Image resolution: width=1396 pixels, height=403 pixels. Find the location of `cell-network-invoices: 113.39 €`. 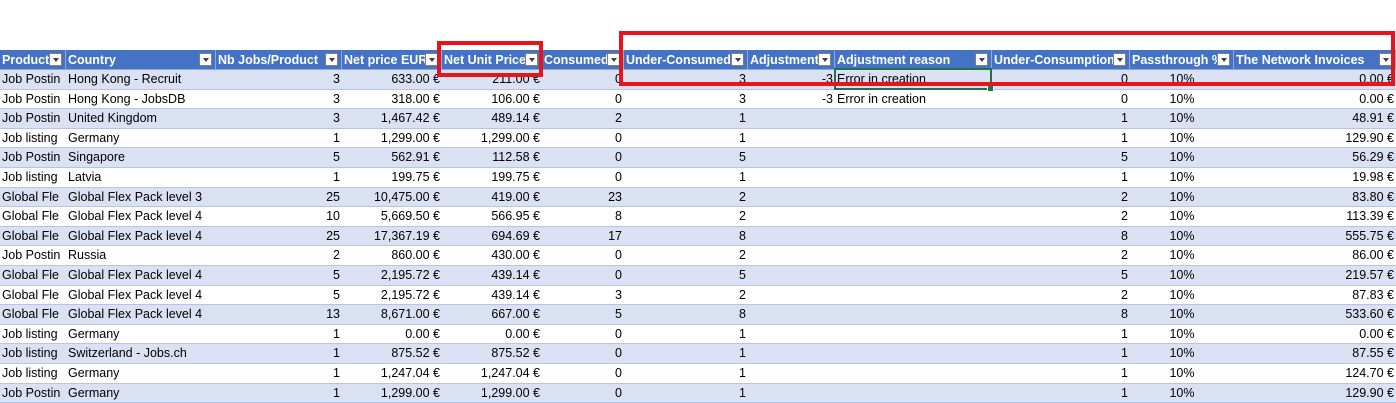

cell-network-invoices: 113.39 € is located at coordinates (1315, 216).